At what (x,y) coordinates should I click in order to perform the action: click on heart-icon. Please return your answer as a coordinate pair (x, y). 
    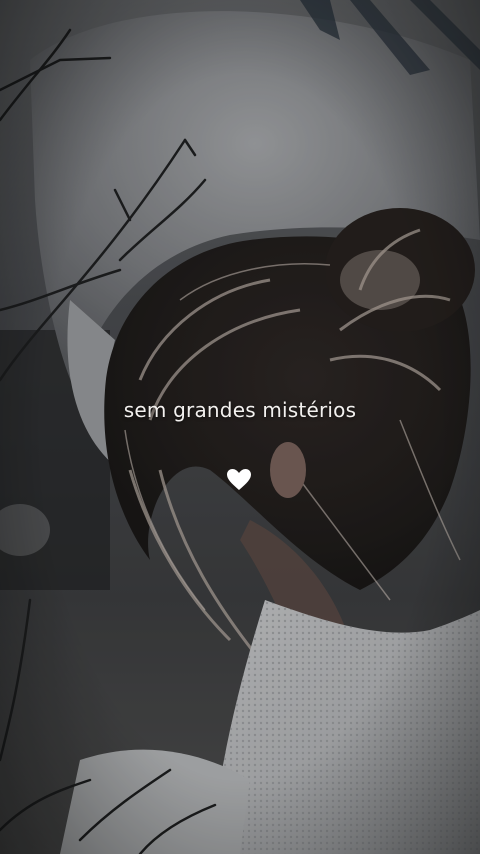
    Looking at the image, I should click on (239, 479).